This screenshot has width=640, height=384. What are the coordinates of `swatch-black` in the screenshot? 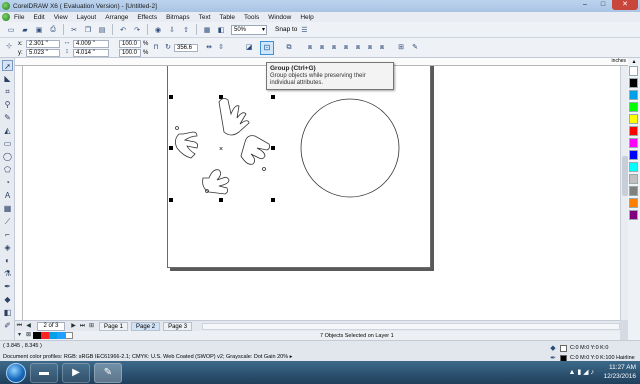 It's located at (37, 335).